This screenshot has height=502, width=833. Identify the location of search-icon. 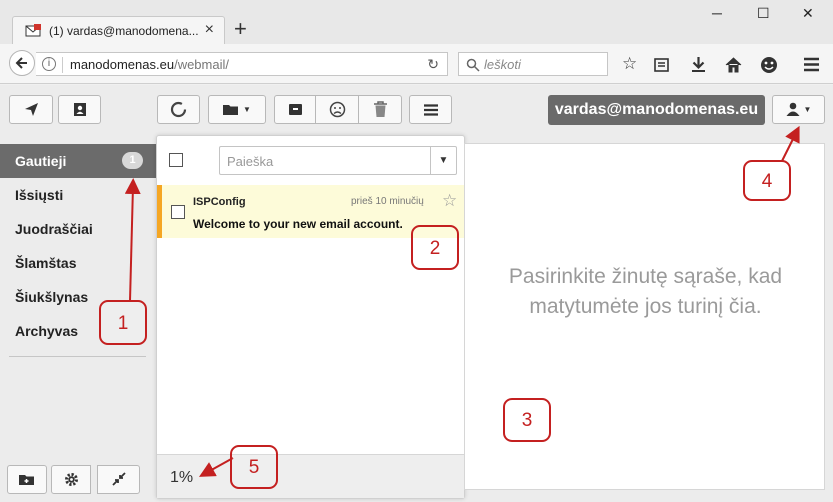
(473, 65).